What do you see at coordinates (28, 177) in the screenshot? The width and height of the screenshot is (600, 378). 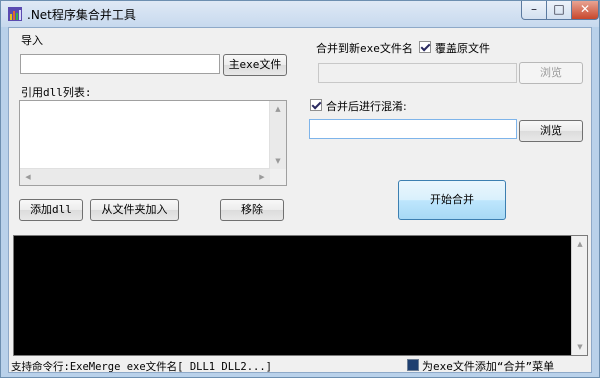 I see `scroll-left-arrow-icon: ◀` at bounding box center [28, 177].